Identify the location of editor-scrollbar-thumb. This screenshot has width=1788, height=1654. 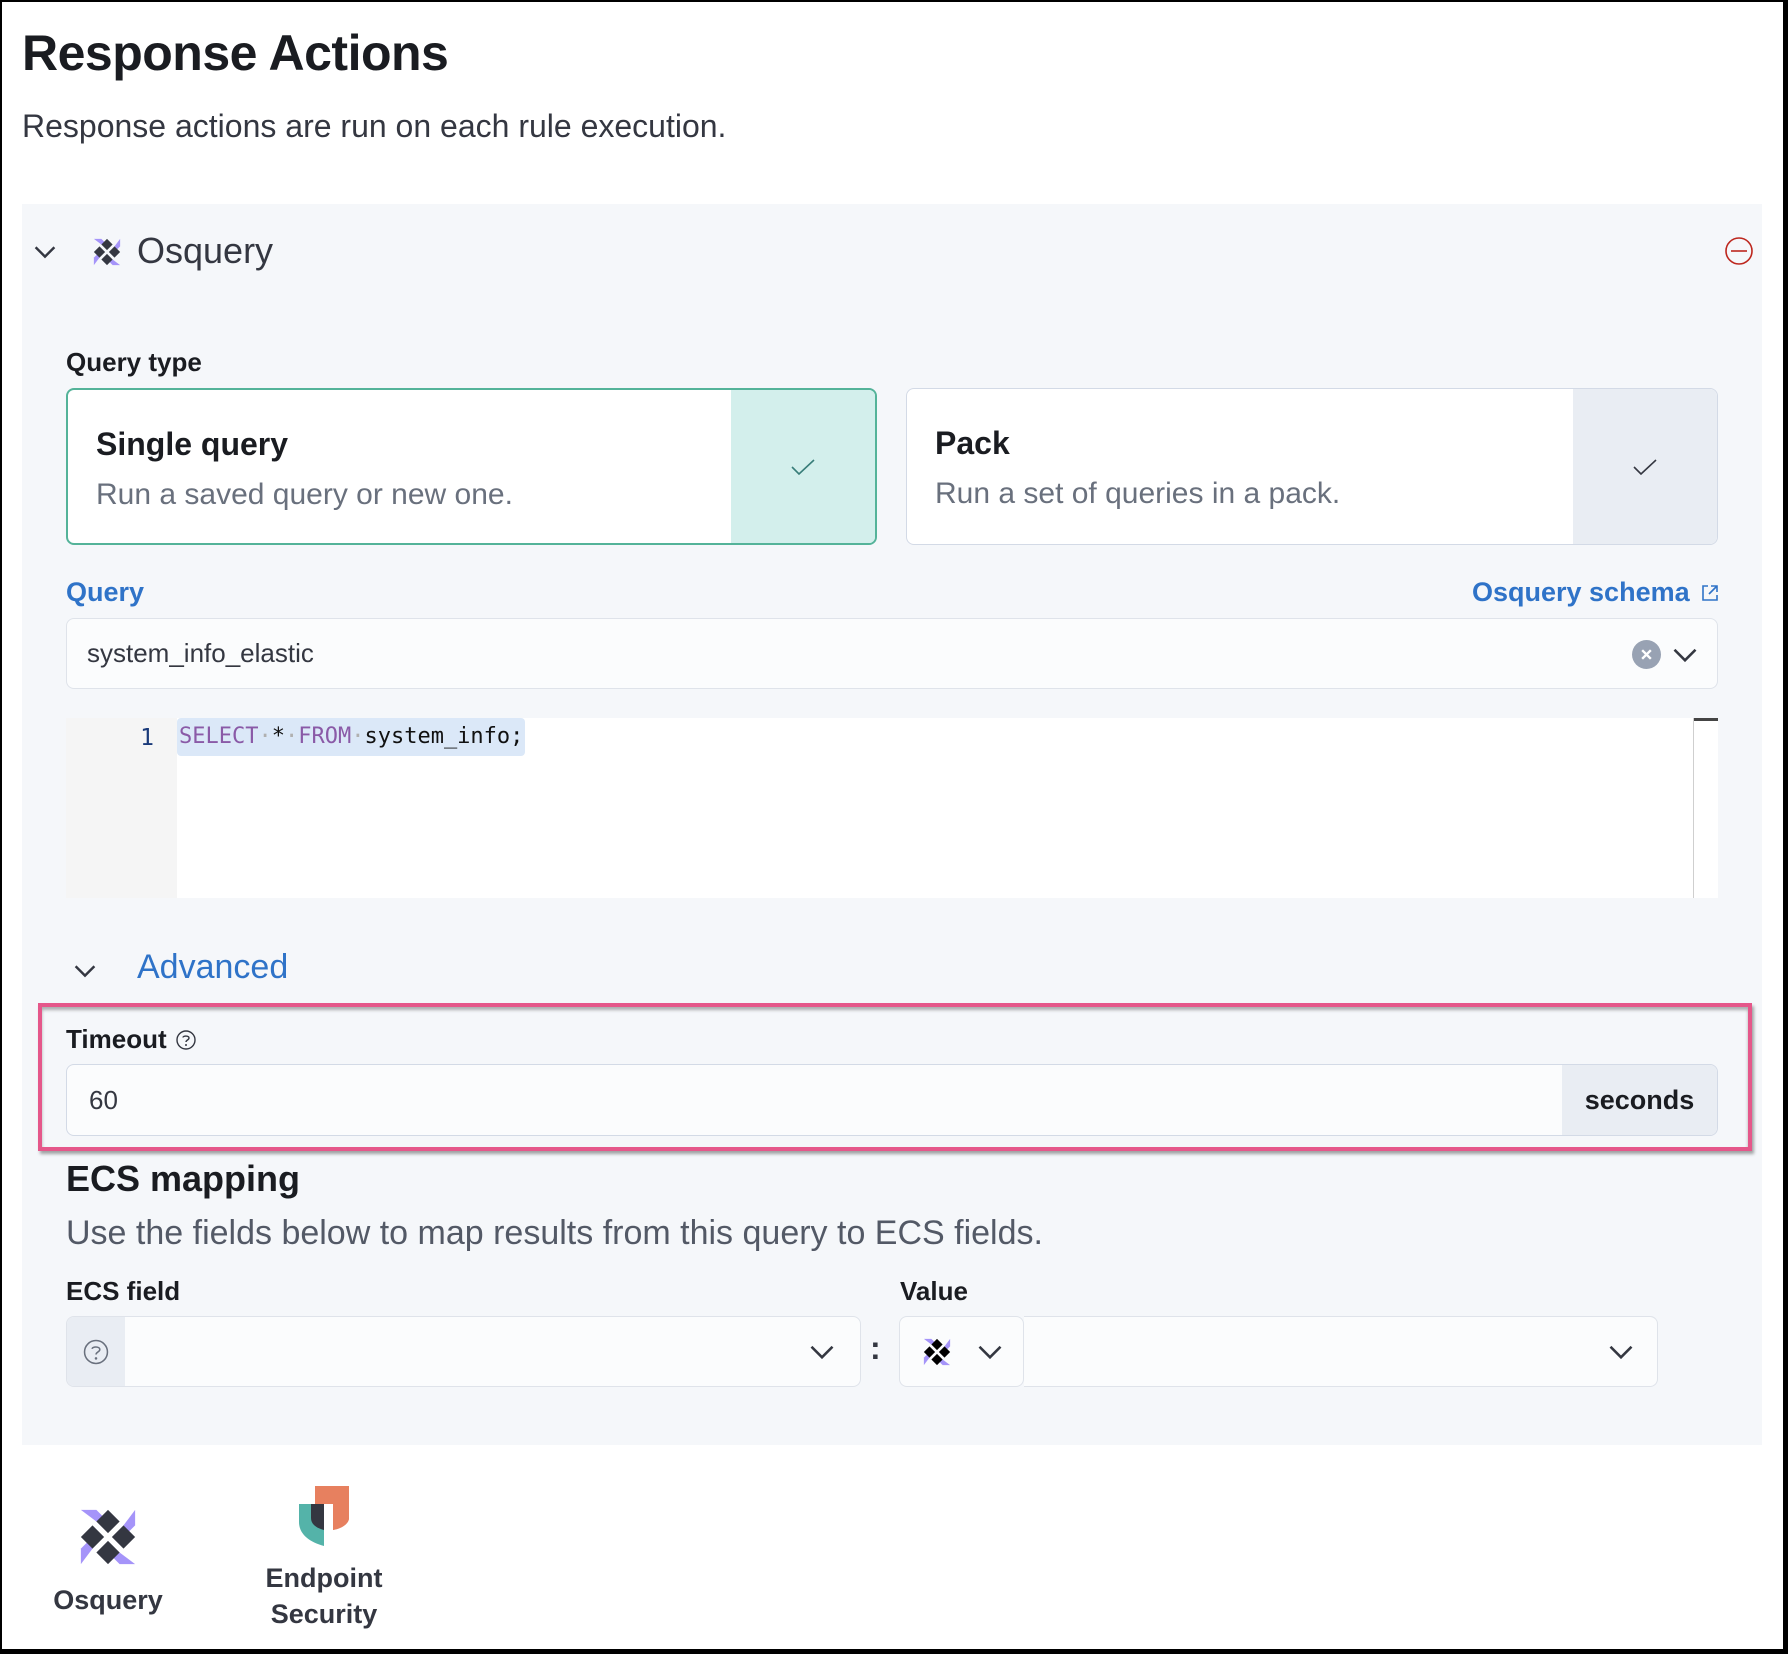
(1706, 719).